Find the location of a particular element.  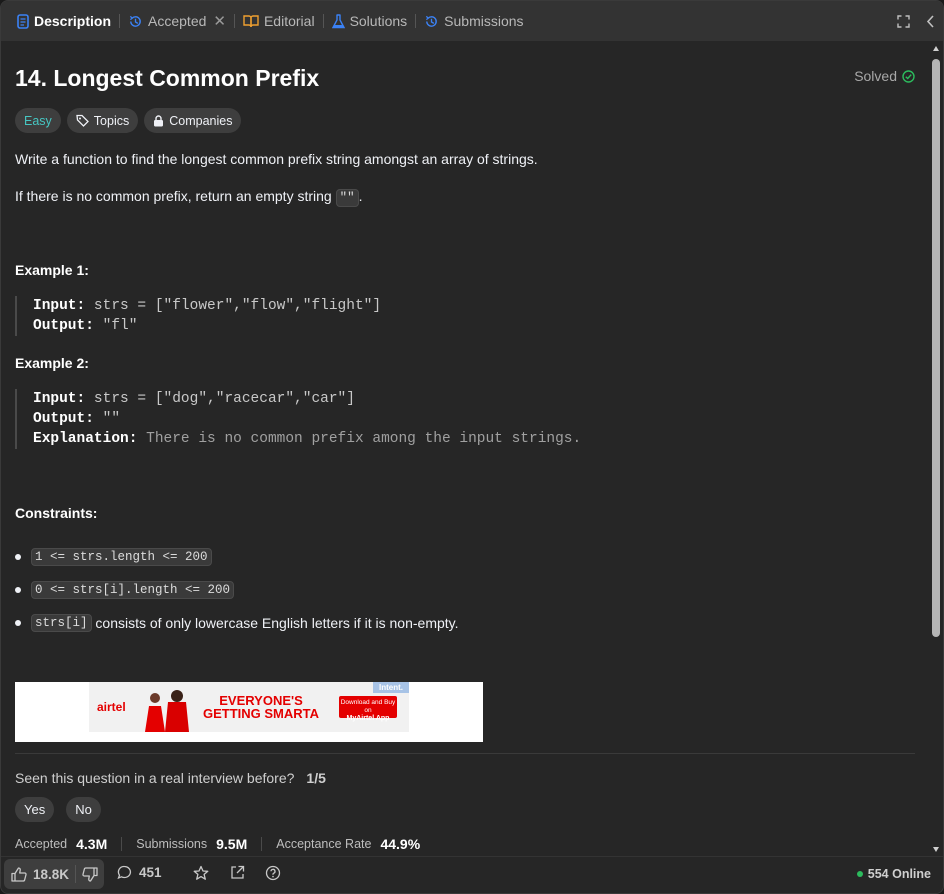

constraint-code: 0 <= strs[i].length <= 200 is located at coordinates (133, 589).